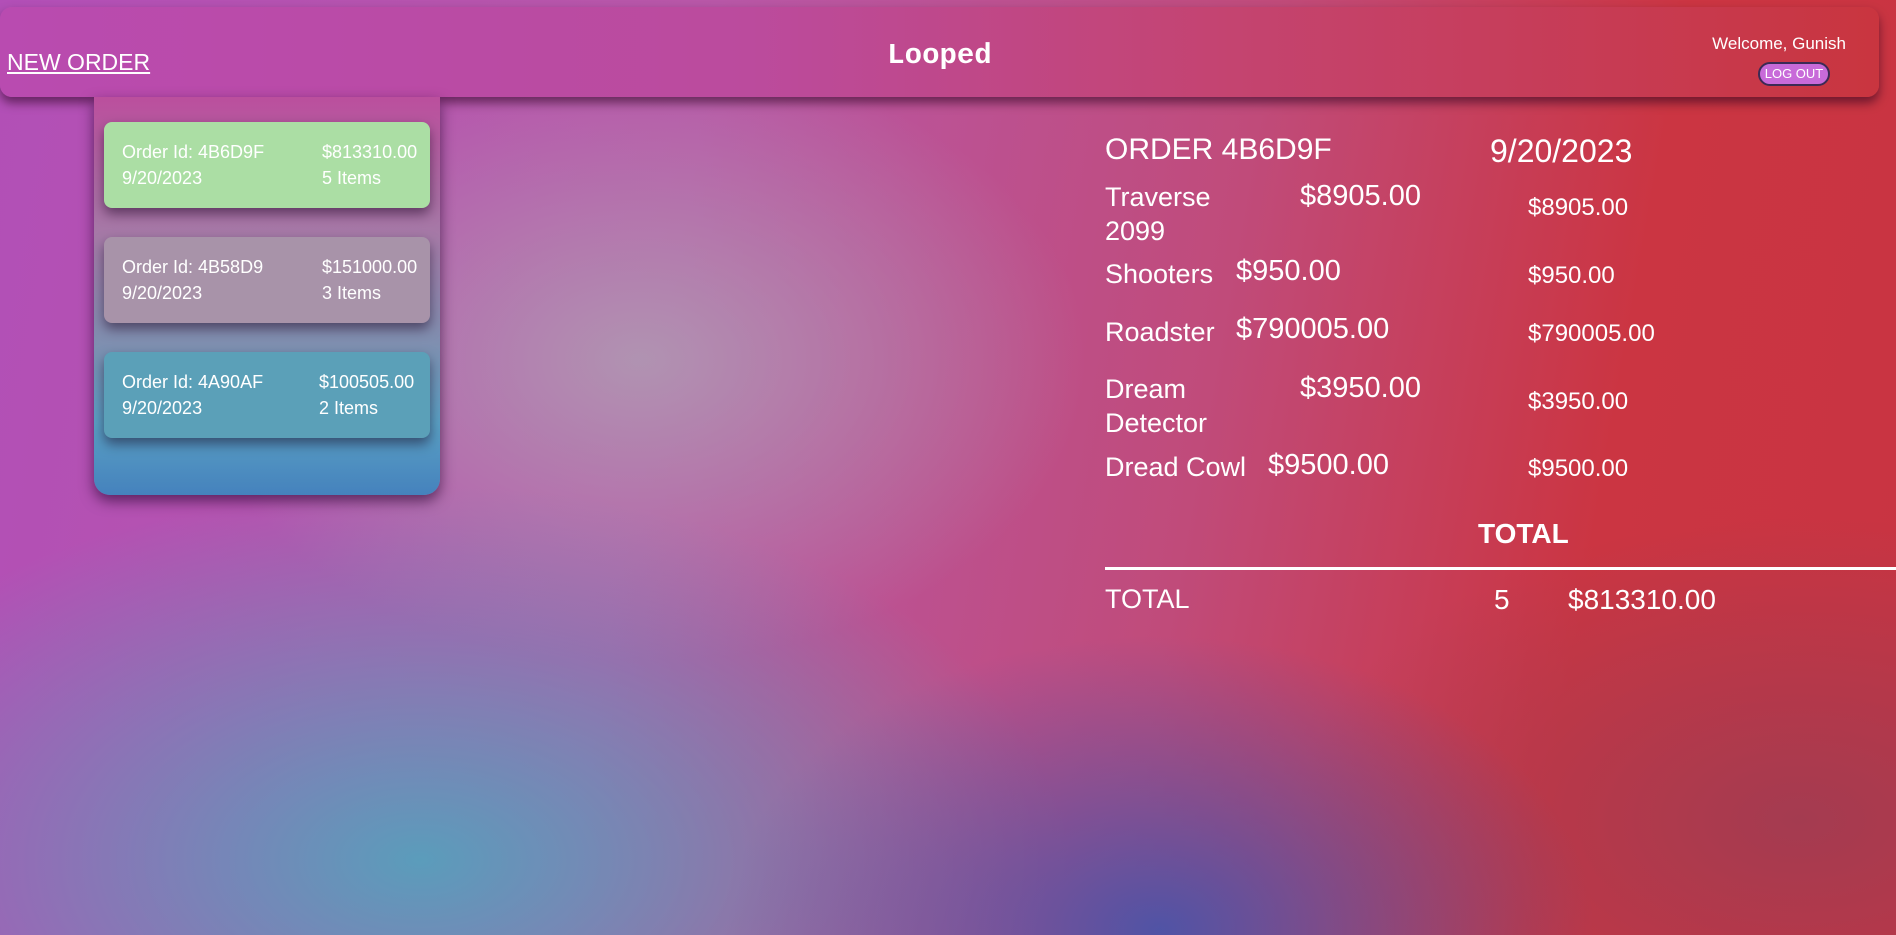 Image resolution: width=1896 pixels, height=935 pixels. I want to click on line-item-name: Traverse 2099, so click(1158, 214).